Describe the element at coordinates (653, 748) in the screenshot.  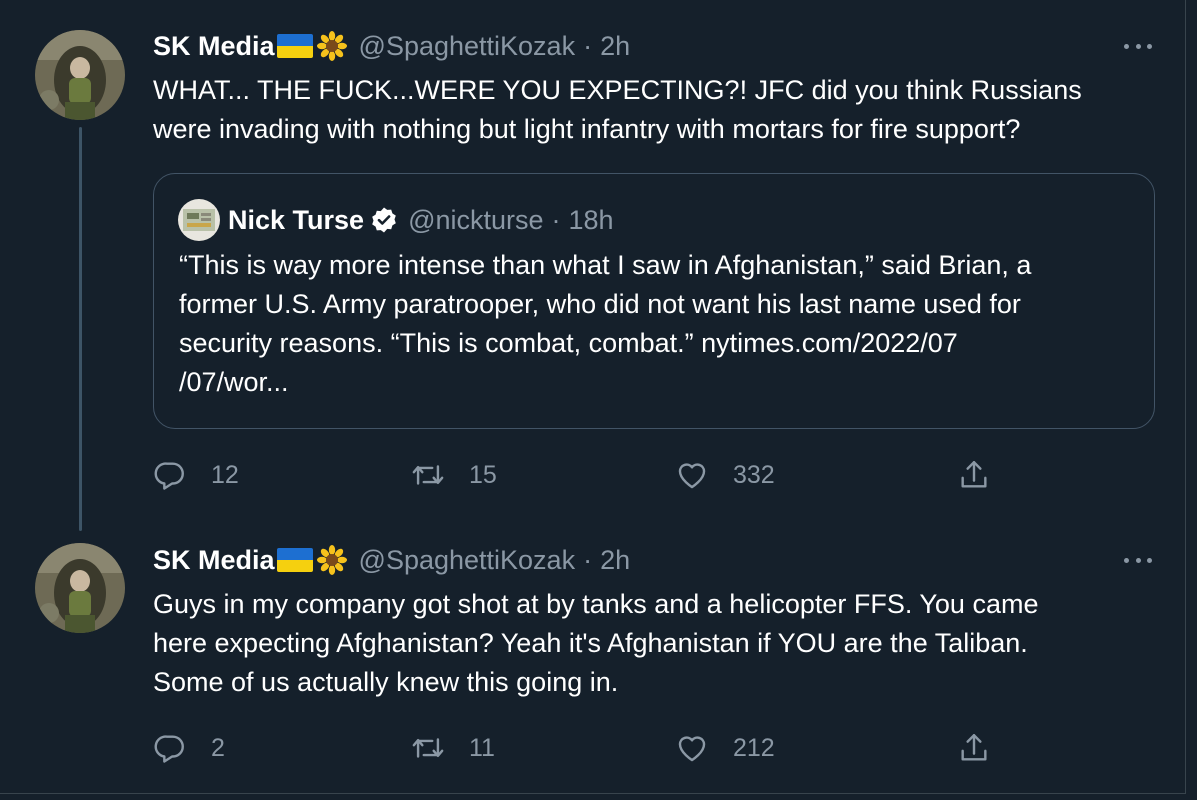
I see `tweet-actions: 2 11 212` at that location.